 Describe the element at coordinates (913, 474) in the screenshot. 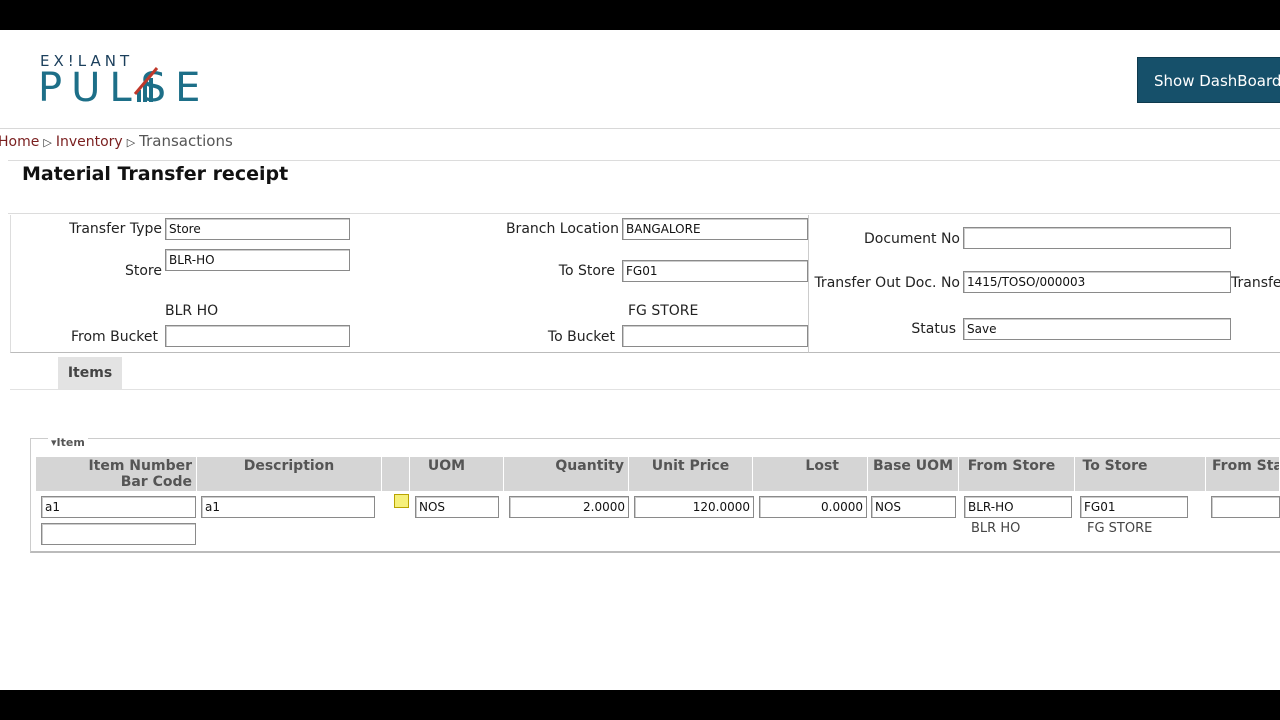

I see `column-header-base-uom: Base UOM` at that location.